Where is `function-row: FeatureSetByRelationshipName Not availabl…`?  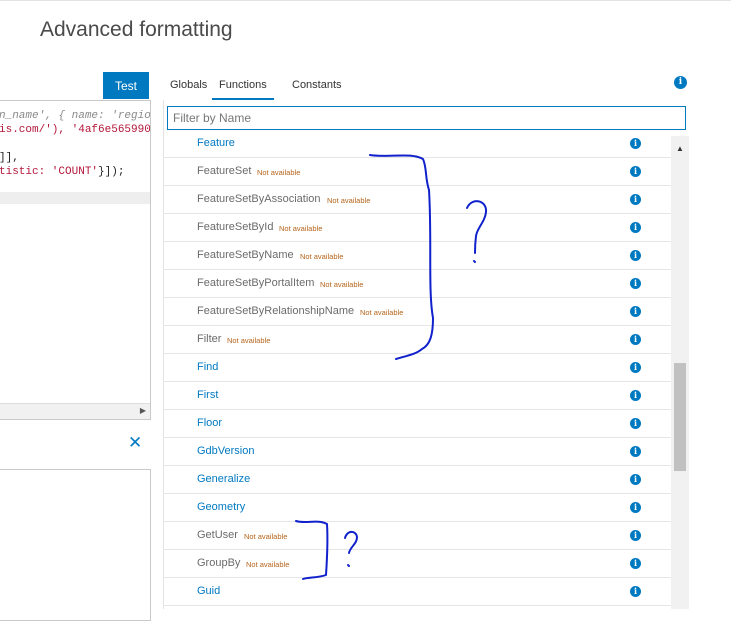
function-row: FeatureSetByRelationshipName Not availabl… is located at coordinates (417, 312).